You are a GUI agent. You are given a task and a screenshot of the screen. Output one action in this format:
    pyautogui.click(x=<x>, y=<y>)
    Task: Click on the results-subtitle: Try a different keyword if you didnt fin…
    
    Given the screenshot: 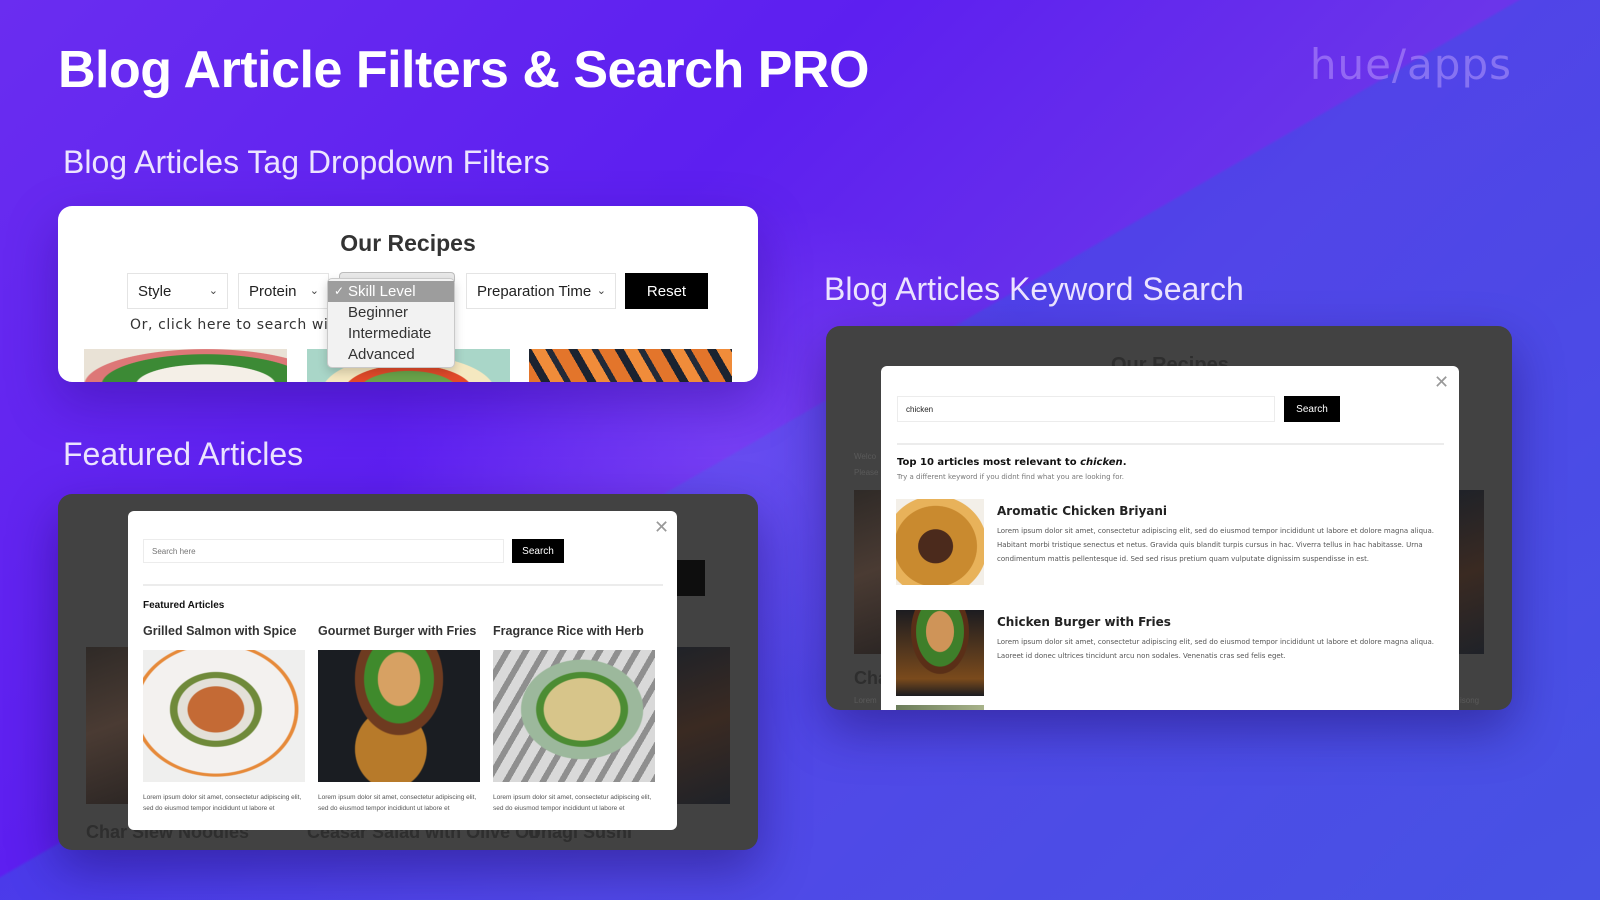 What is the action you would take?
    pyautogui.click(x=1010, y=477)
    